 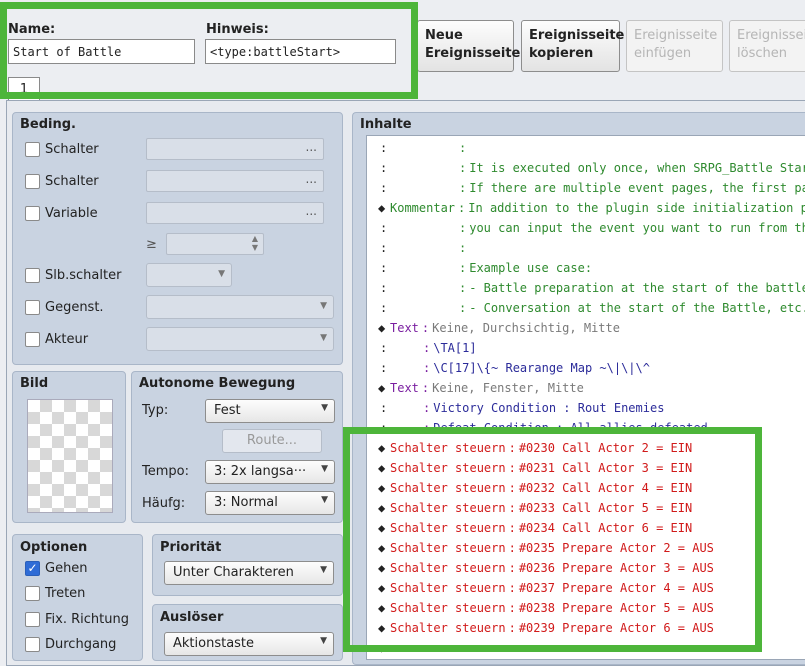 What do you see at coordinates (81, 644) in the screenshot?
I see `through-label: Durchgang` at bounding box center [81, 644].